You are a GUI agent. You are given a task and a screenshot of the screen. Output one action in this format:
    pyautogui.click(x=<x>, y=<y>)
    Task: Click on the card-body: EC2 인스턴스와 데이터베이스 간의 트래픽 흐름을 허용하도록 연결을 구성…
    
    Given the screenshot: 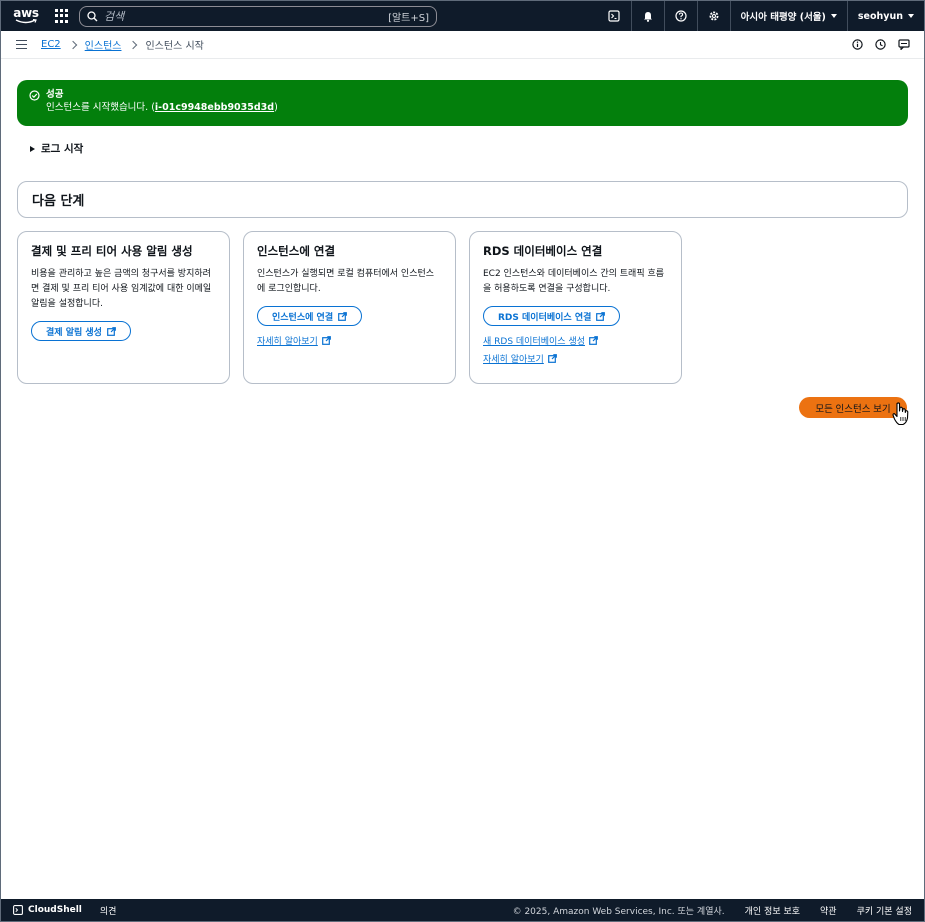 What is the action you would take?
    pyautogui.click(x=574, y=281)
    